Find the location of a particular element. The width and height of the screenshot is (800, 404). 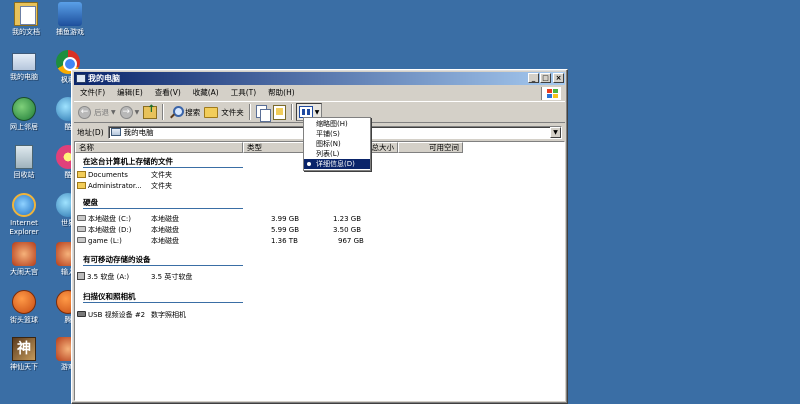

desktop-icon-my-computer: 我的电脑 is located at coordinates (24, 66).